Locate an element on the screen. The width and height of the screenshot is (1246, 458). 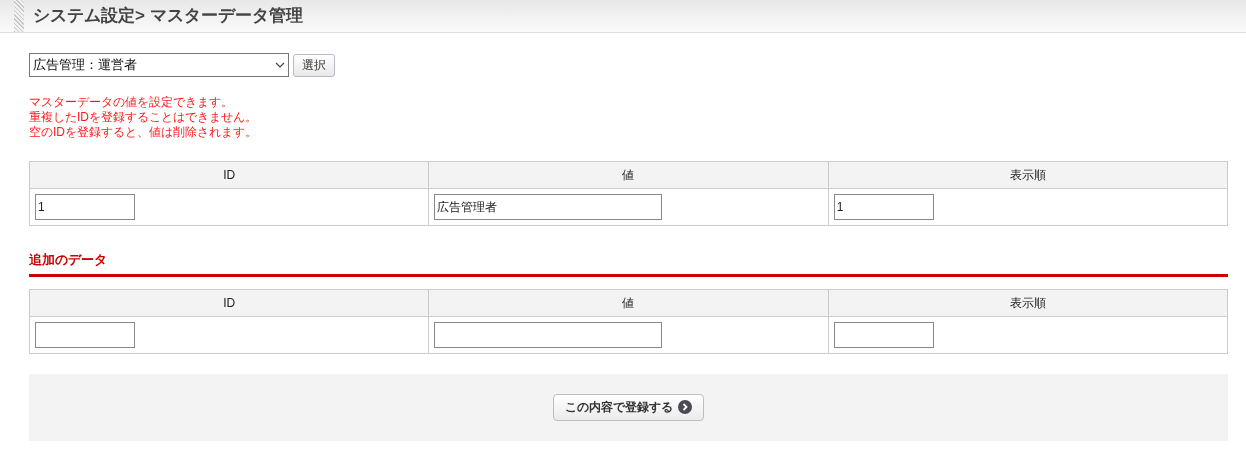
notice-text: 空のIDを登録すると、値は削除されます。 is located at coordinates (143, 132).